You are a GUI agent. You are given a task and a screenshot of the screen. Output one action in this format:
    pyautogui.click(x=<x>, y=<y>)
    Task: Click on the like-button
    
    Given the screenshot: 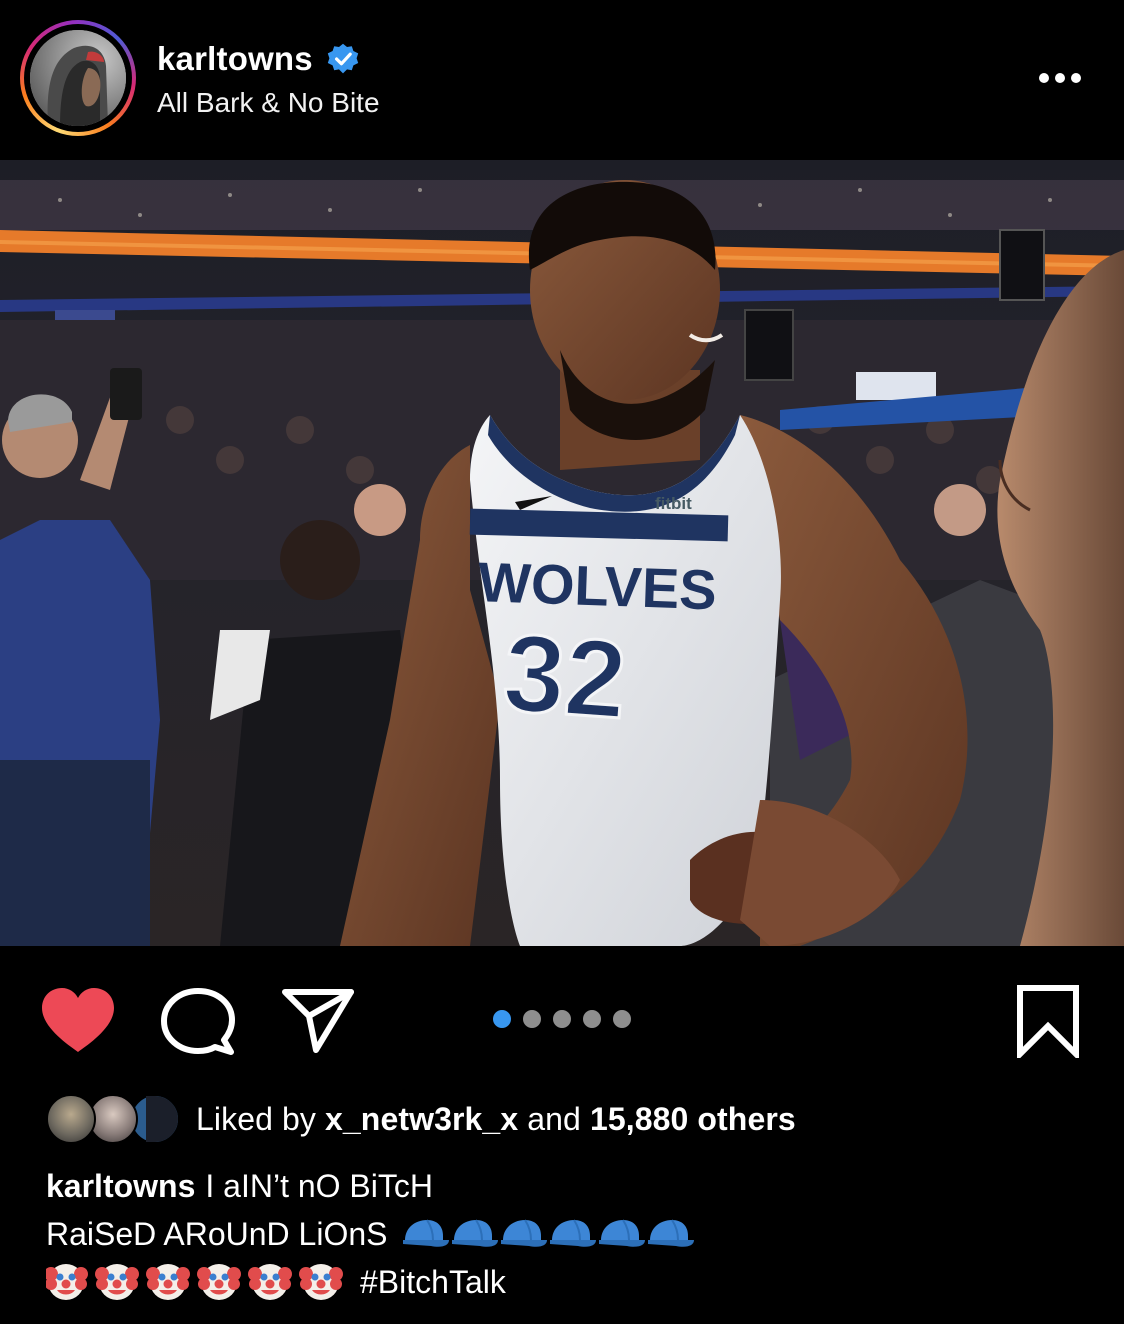 What is the action you would take?
    pyautogui.click(x=78, y=1021)
    